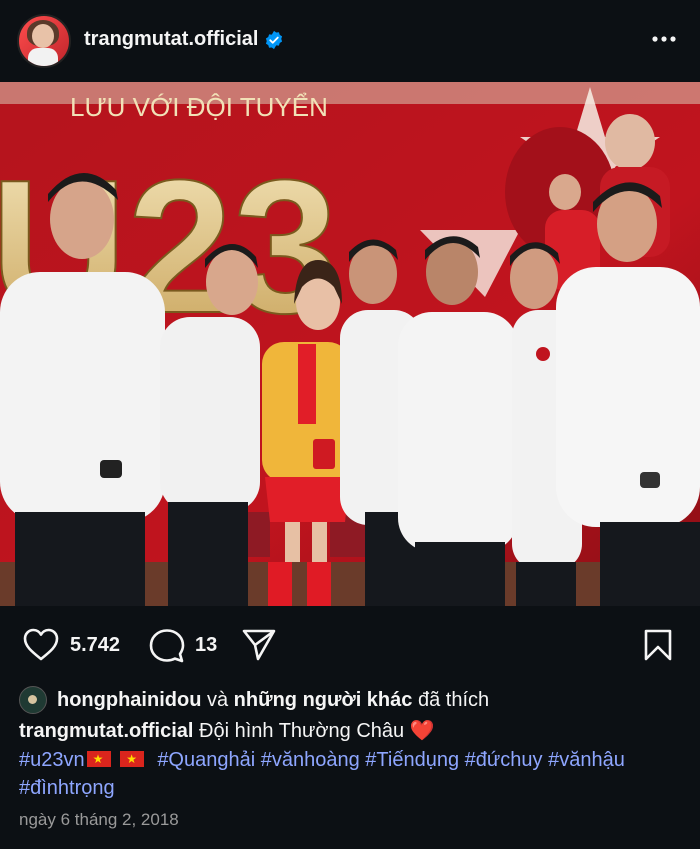 Image resolution: width=700 pixels, height=849 pixels. What do you see at coordinates (412, 760) in the screenshot?
I see `hashtag-tiendung: #Tiếndụng` at bounding box center [412, 760].